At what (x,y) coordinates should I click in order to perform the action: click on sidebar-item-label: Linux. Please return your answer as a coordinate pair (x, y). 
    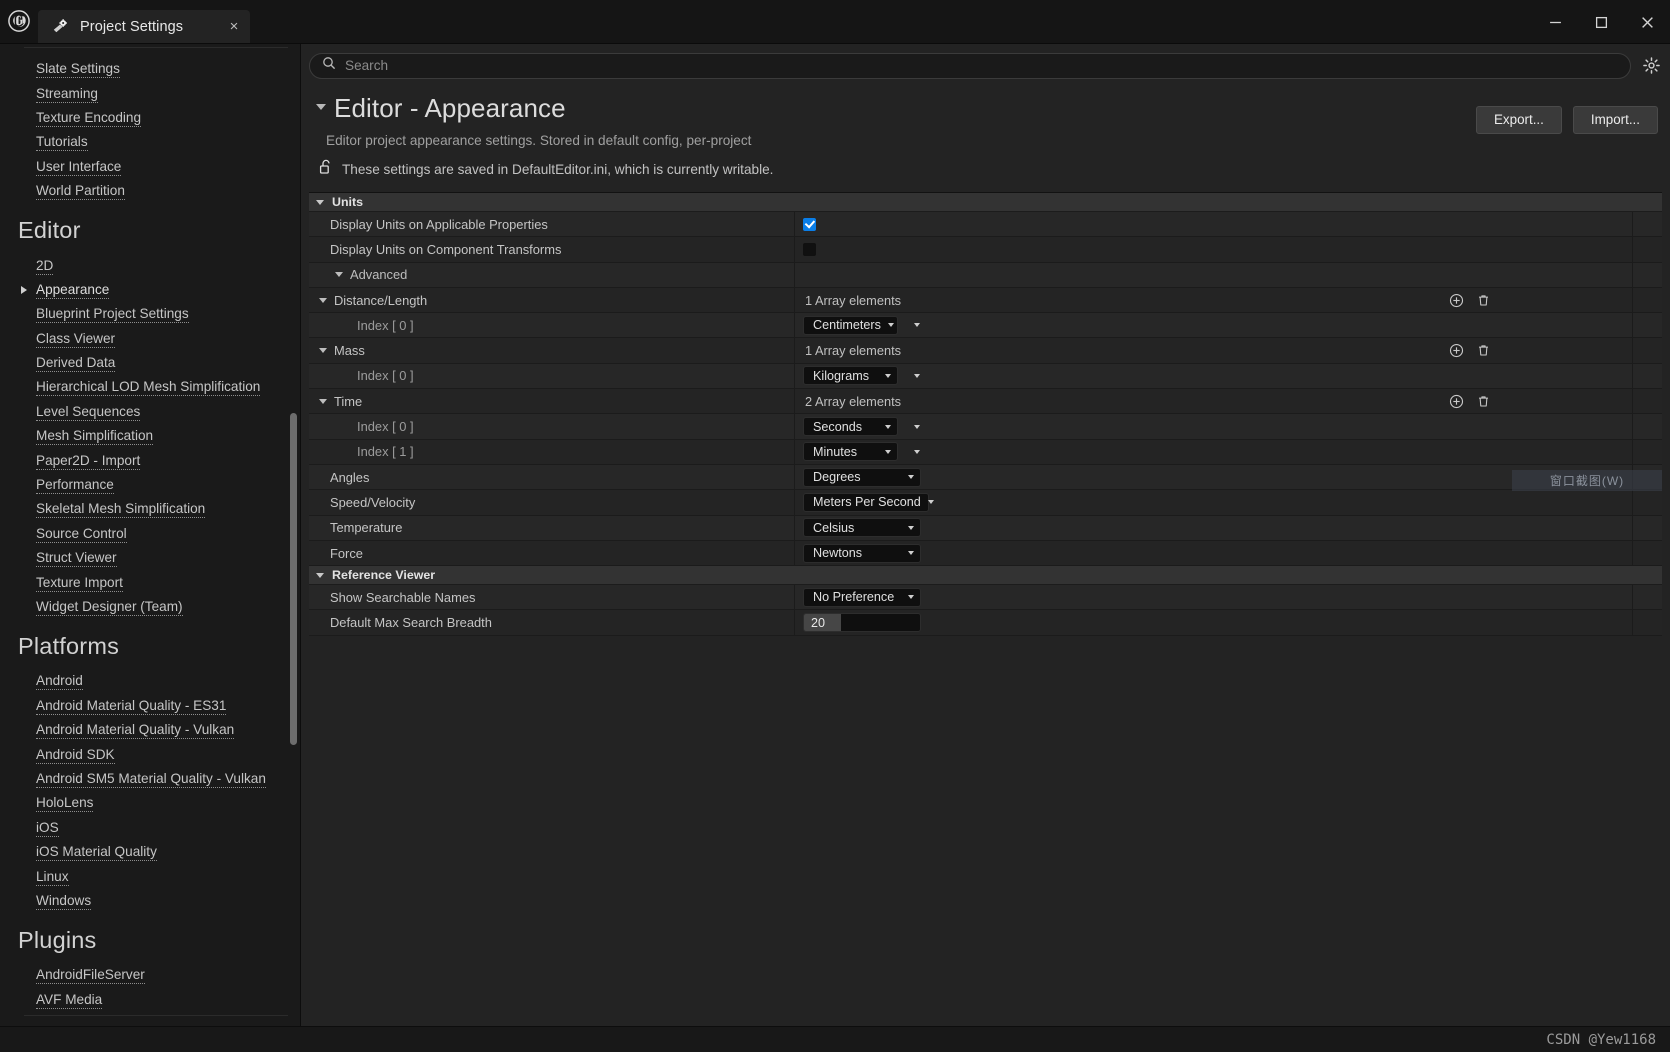
    Looking at the image, I should click on (52, 877).